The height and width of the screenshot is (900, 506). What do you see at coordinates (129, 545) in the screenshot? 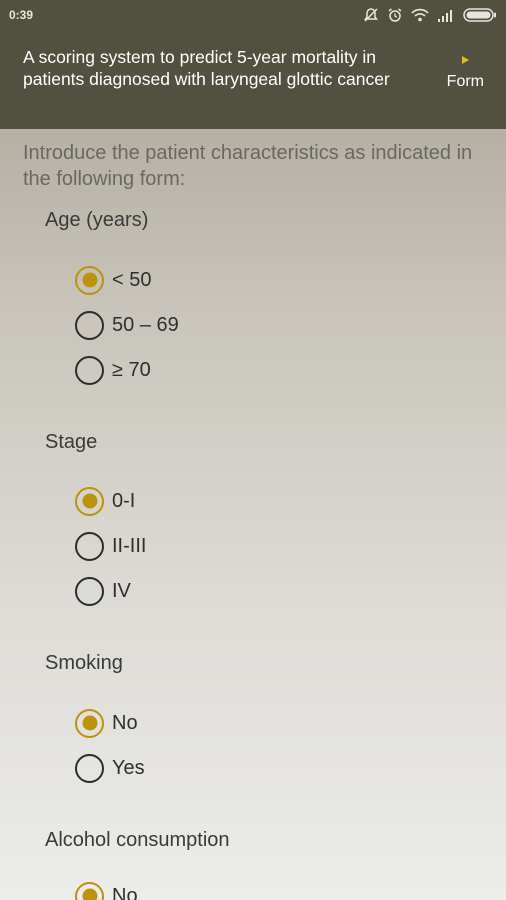
I see `option-label: II-III` at bounding box center [129, 545].